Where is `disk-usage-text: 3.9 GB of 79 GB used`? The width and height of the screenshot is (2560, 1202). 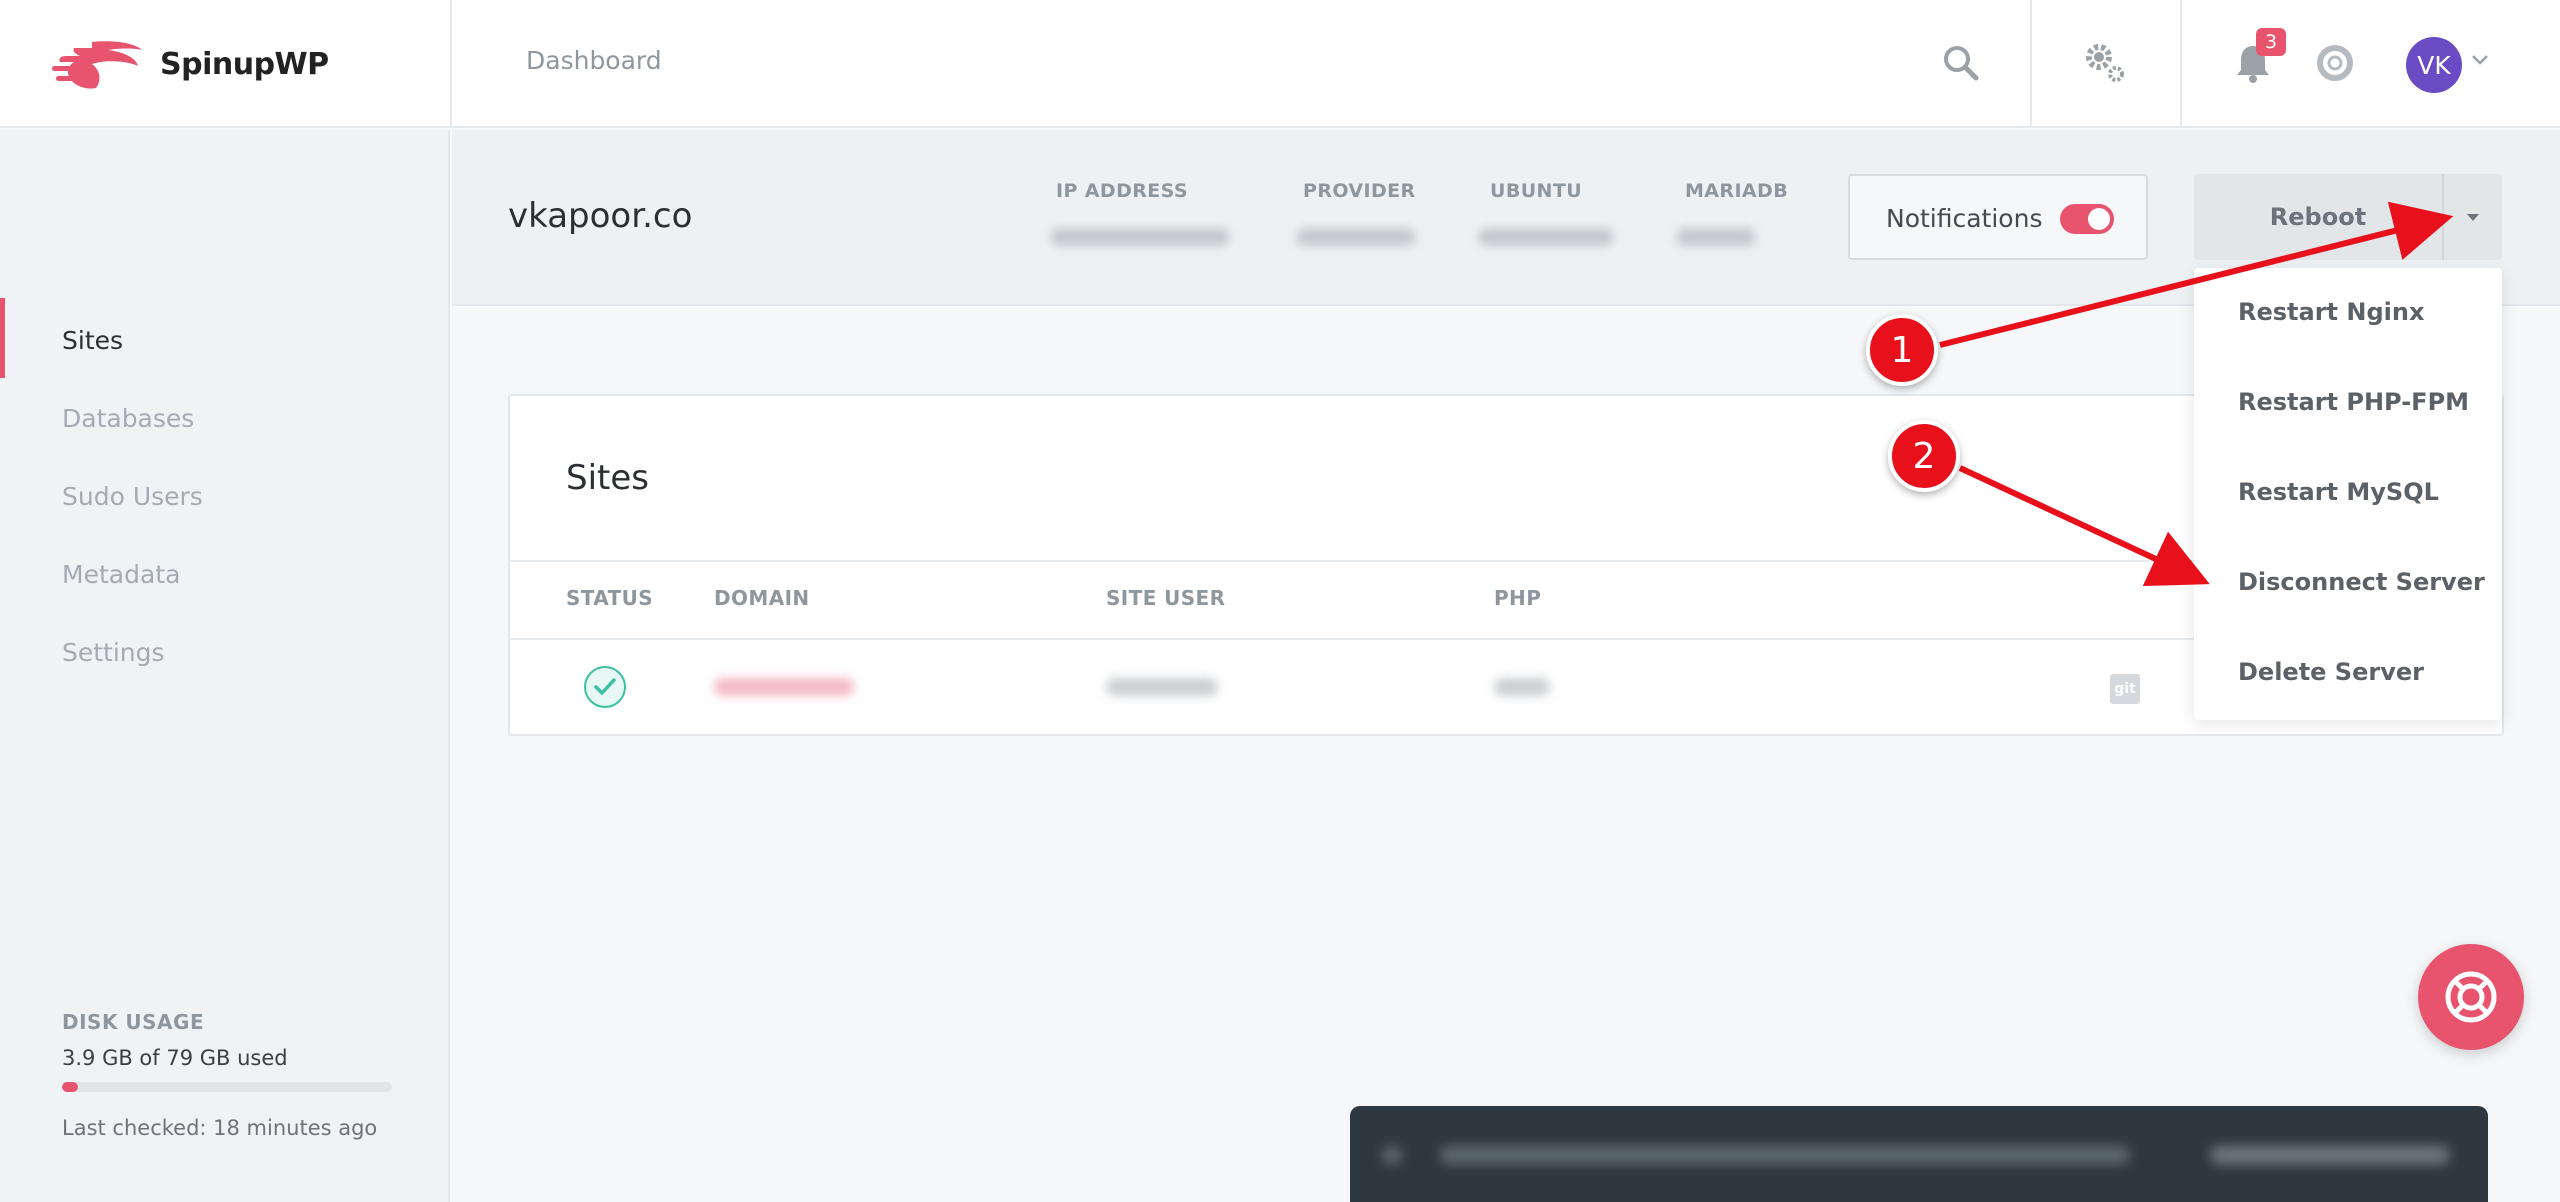
disk-usage-text: 3.9 GB of 79 GB used is located at coordinates (175, 1058).